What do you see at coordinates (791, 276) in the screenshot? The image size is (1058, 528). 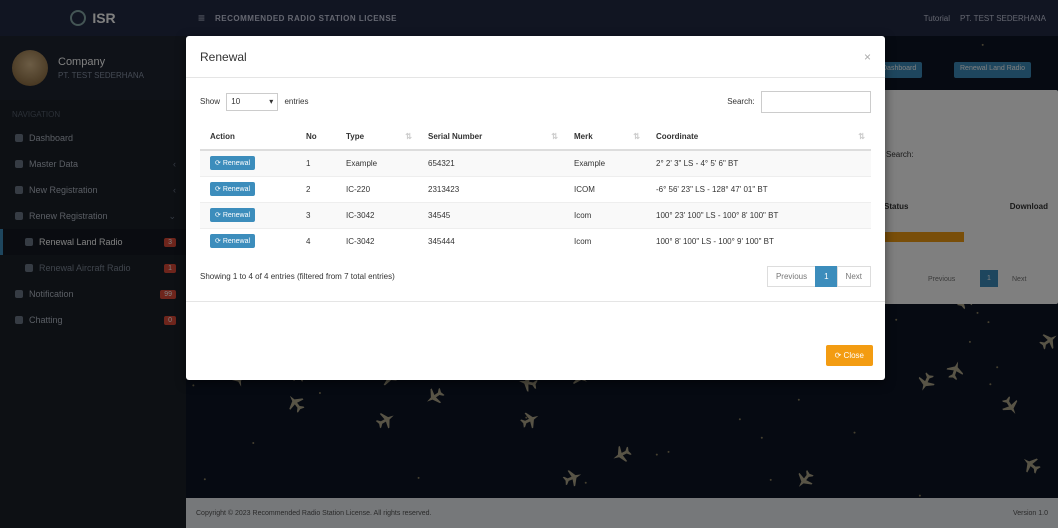 I see `prev-page-button: Previous` at bounding box center [791, 276].